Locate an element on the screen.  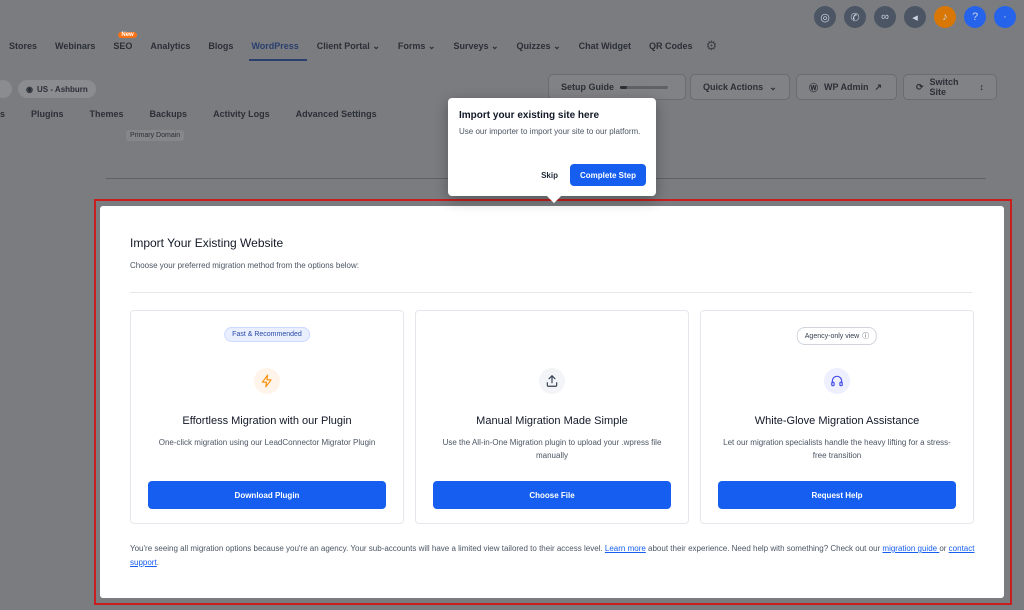
new-badge: New is located at coordinates (127, 35).